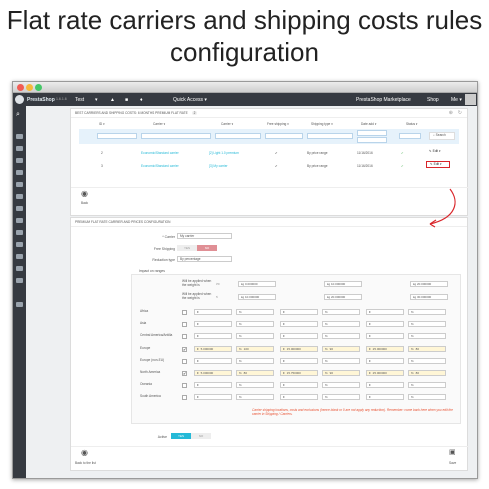 The width and height of the screenshot is (489, 489). I want to click on list-back-label: Back, so click(84, 203).